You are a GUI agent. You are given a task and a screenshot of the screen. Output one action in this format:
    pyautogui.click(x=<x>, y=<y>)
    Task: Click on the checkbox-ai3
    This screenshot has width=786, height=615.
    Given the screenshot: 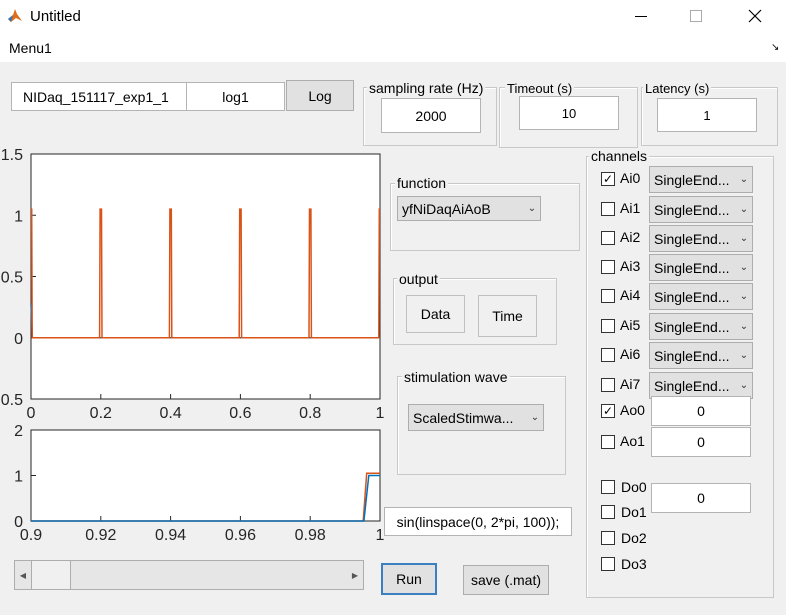 What is the action you would take?
    pyautogui.click(x=608, y=267)
    